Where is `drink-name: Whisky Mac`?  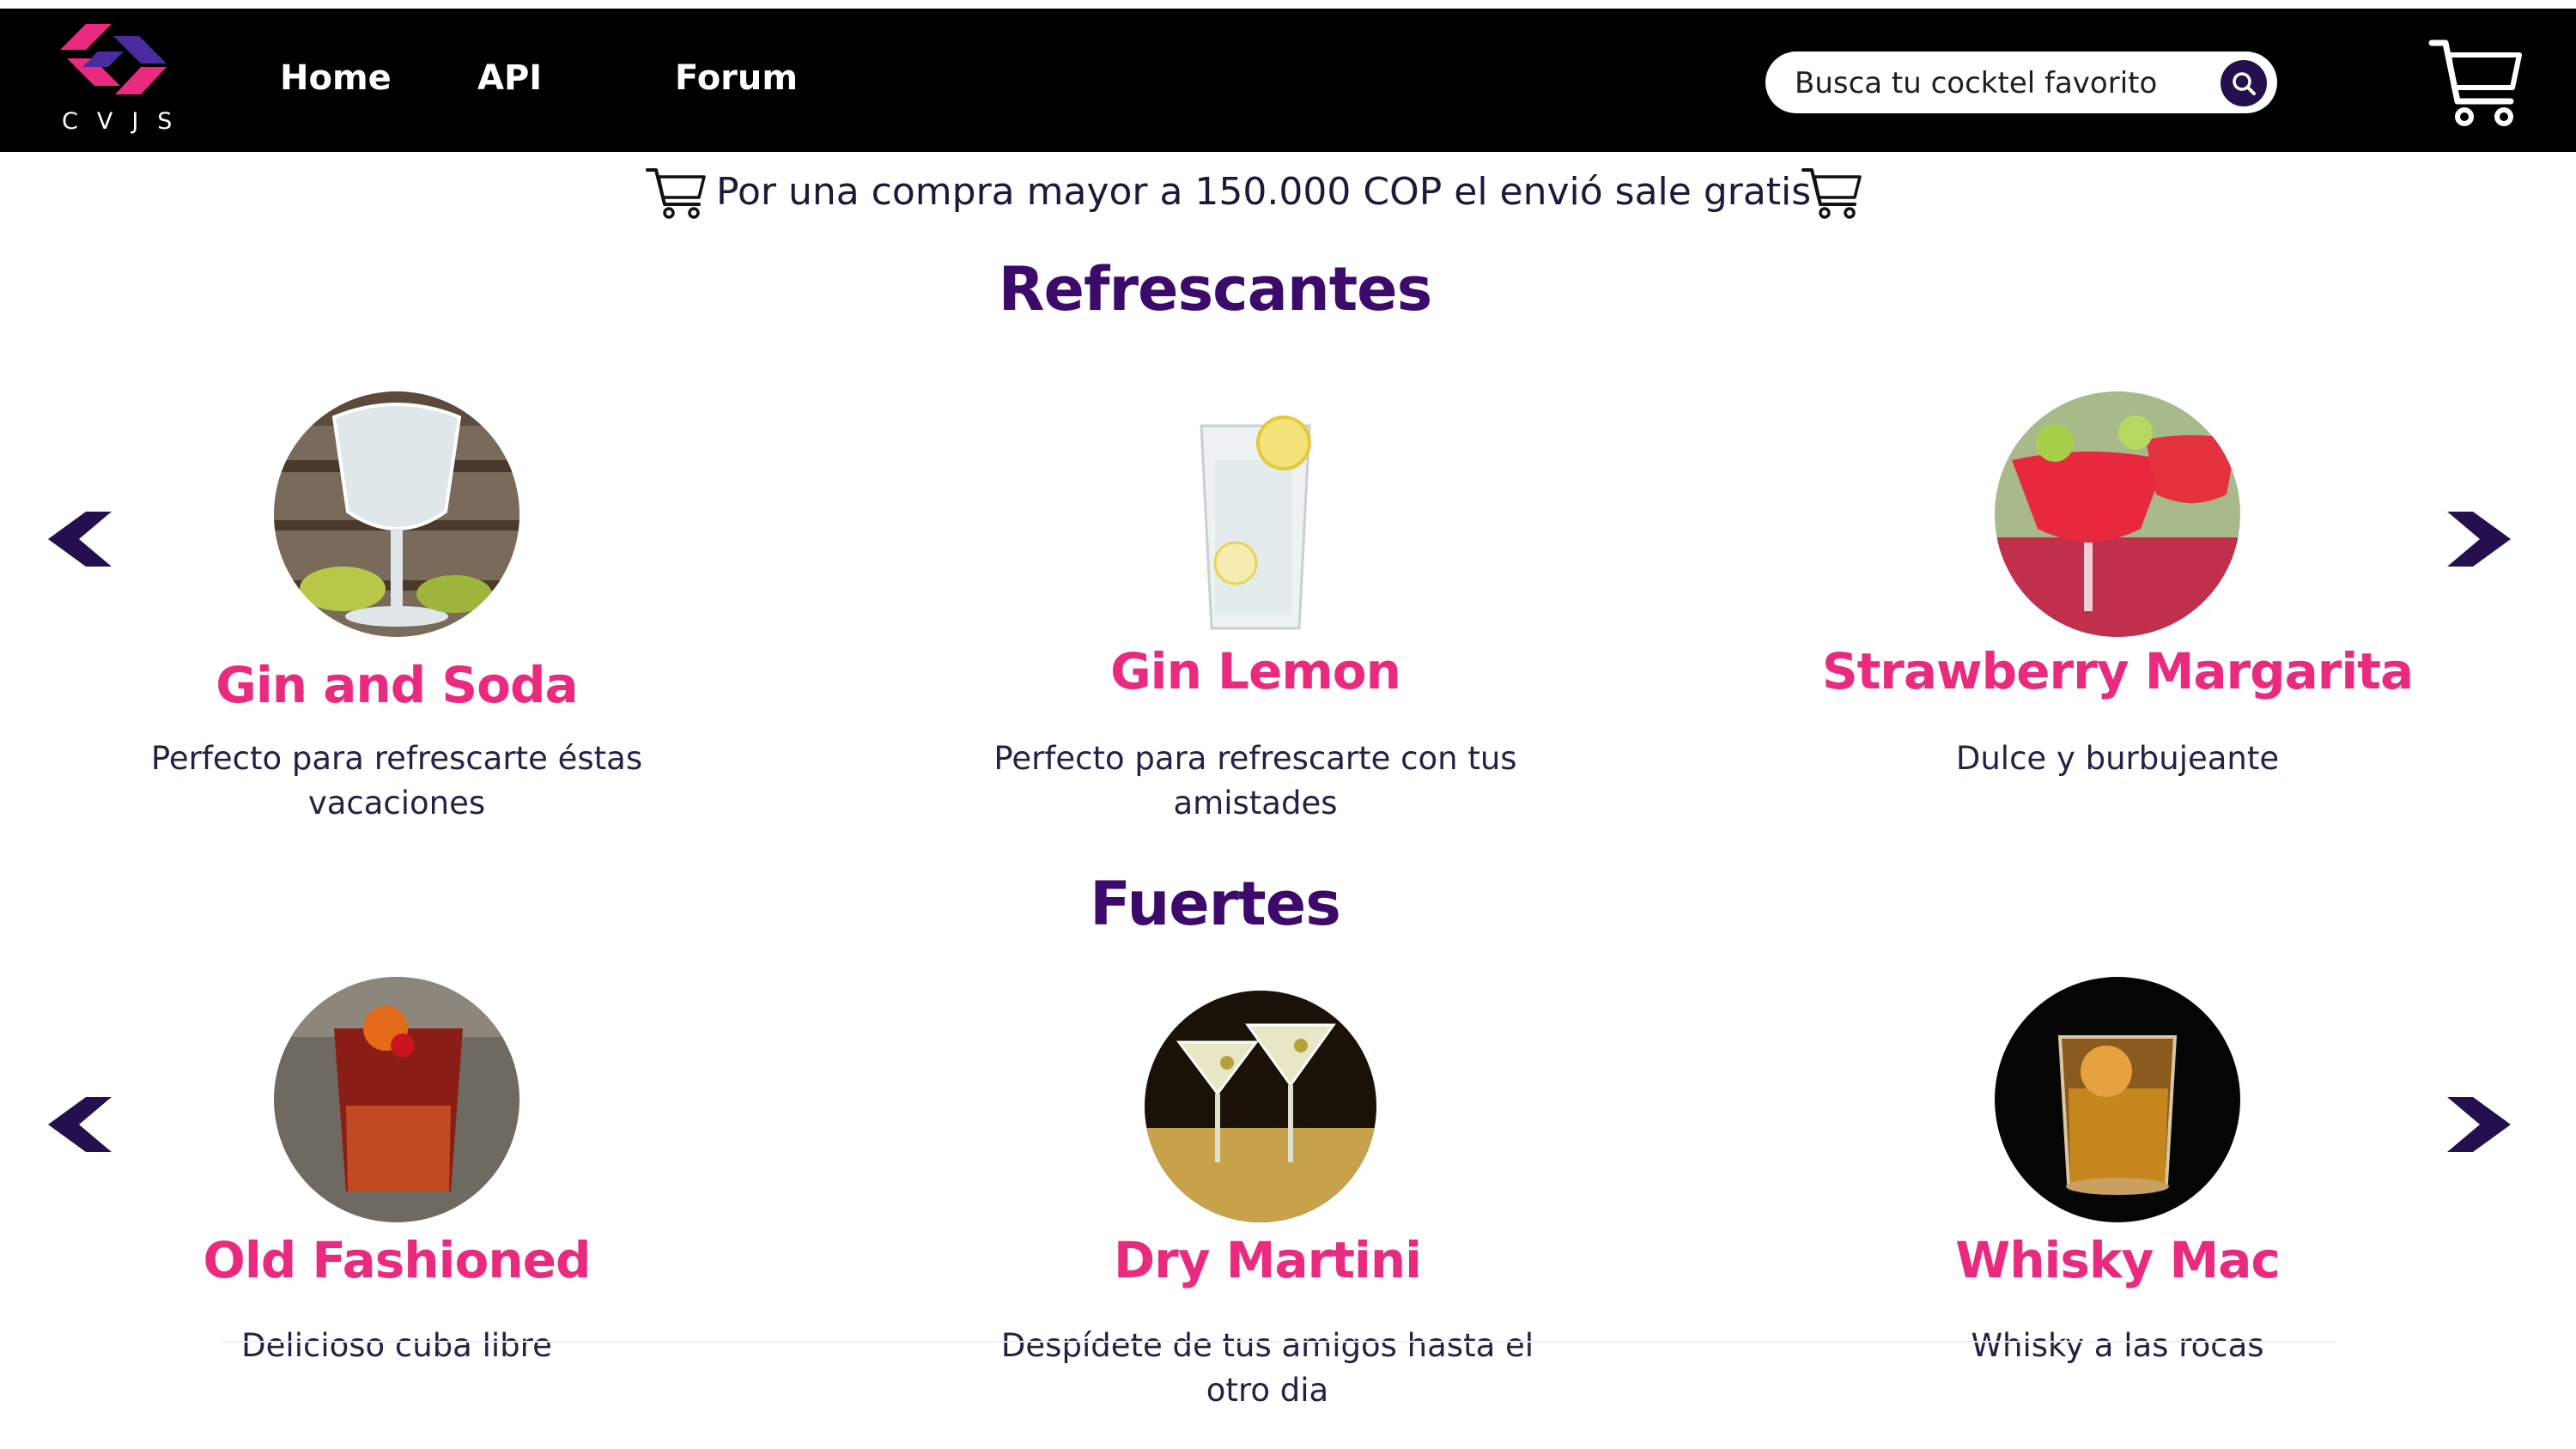
drink-name: Whisky Mac is located at coordinates (2118, 1260).